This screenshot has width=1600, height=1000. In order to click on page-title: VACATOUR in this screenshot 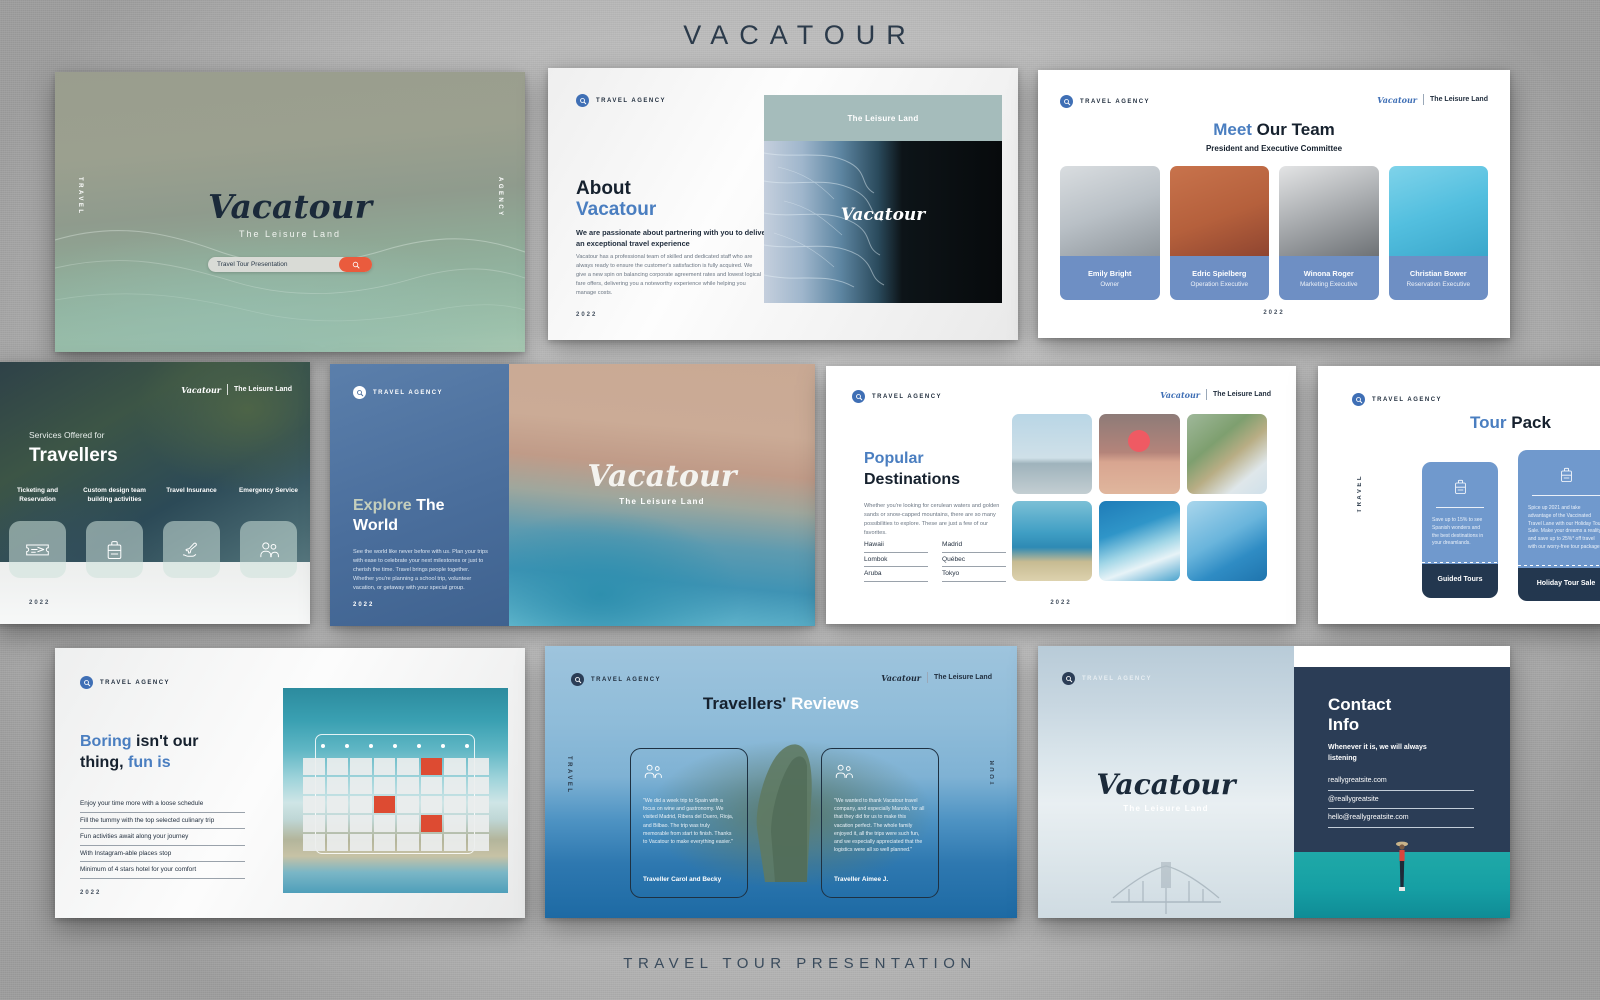, I will do `click(800, 35)`.